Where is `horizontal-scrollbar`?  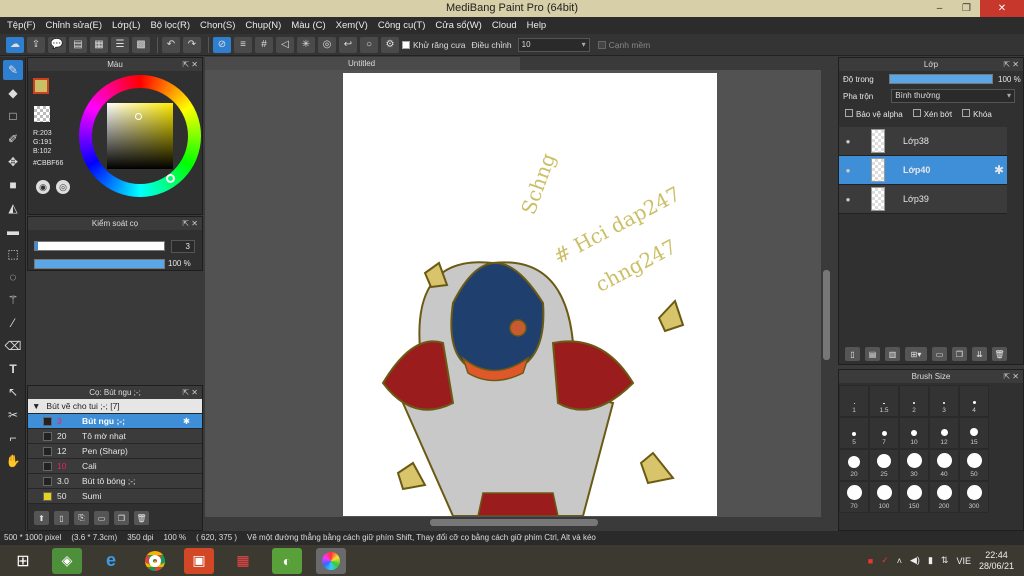
horizontal-scrollbar is located at coordinates (518, 522).